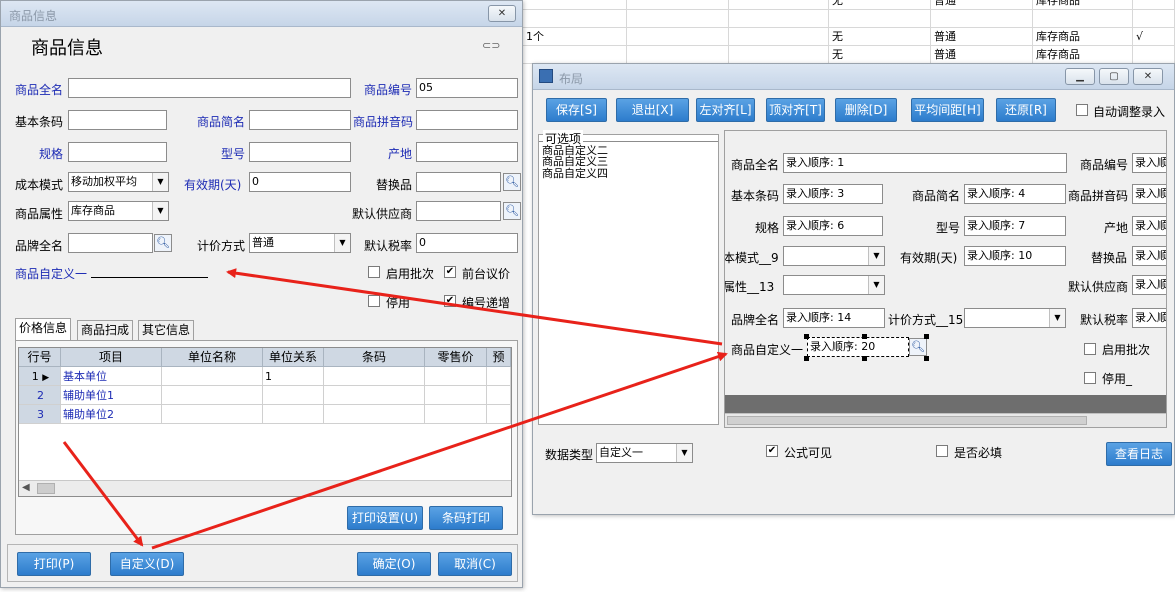 The image size is (1175, 592). What do you see at coordinates (491, 45) in the screenshot?
I see `link-icon: ⊂⊃` at bounding box center [491, 45].